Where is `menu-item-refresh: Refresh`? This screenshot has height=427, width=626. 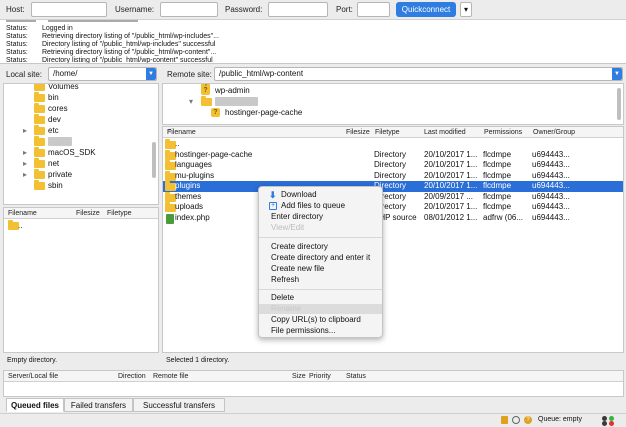
menu-item-refresh: Refresh is located at coordinates (320, 280).